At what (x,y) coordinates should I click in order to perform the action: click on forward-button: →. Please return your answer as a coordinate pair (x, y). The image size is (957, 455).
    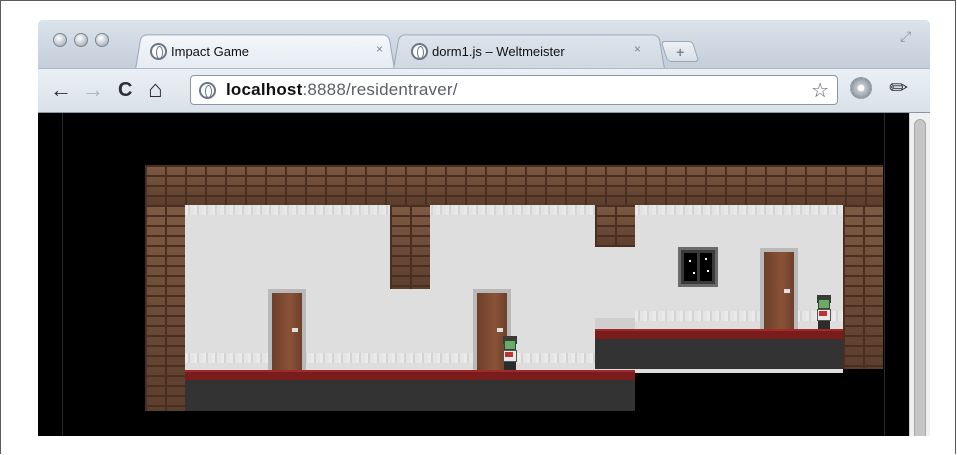
    Looking at the image, I should click on (93, 90).